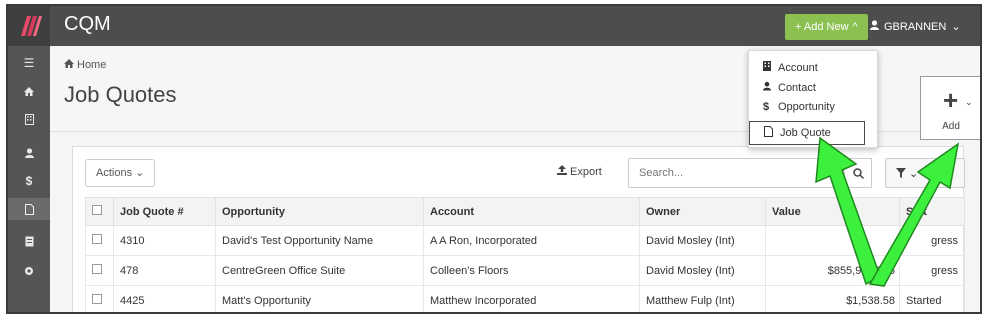 This screenshot has height=321, width=989. I want to click on plus-icon: +, so click(951, 100).